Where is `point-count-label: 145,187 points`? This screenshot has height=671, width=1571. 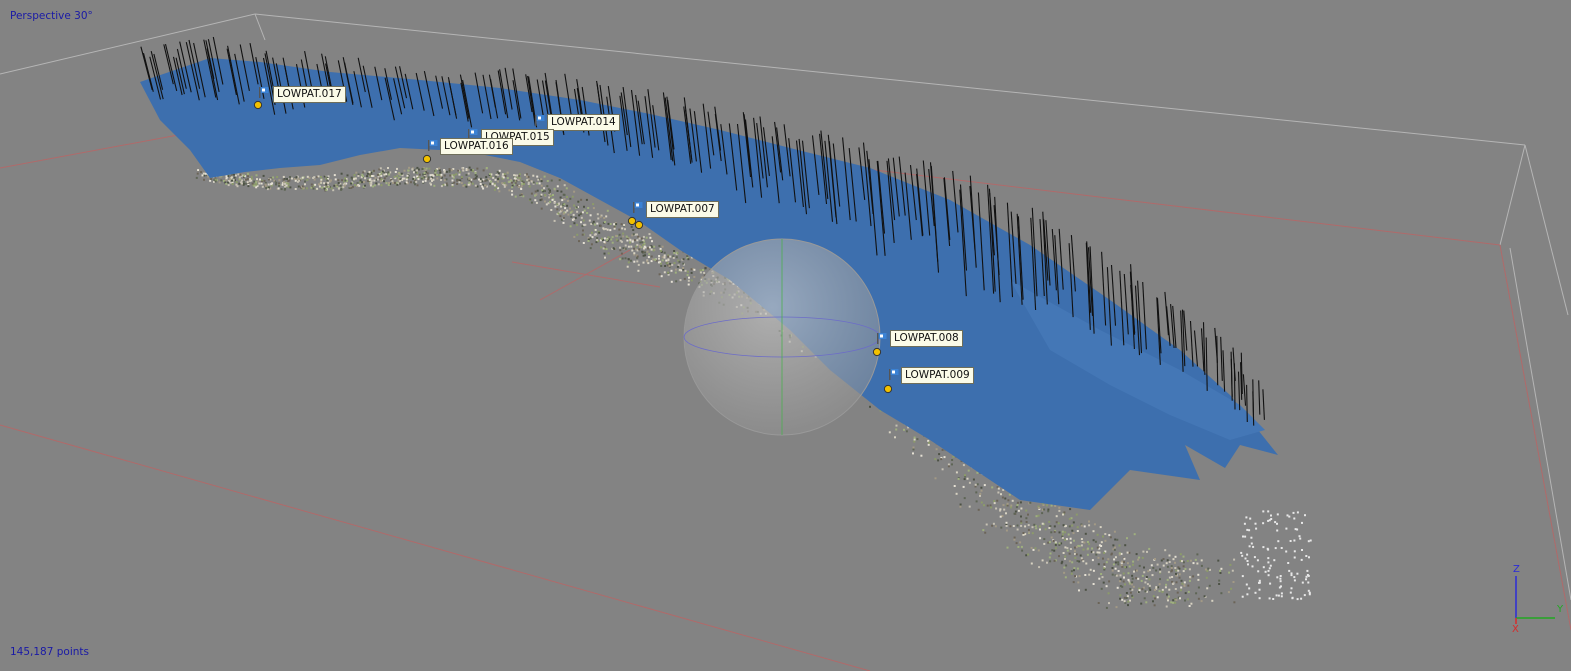 point-count-label: 145,187 points is located at coordinates (50, 652).